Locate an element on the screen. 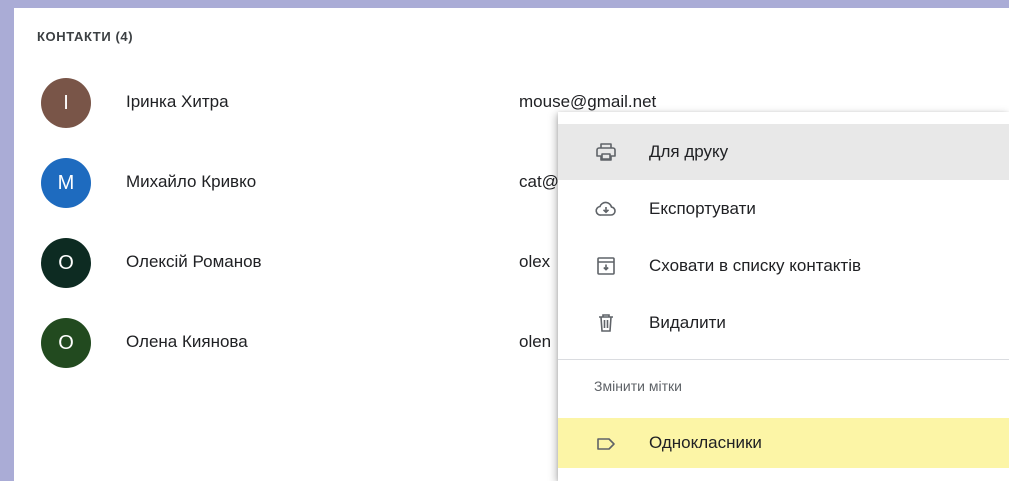 The image size is (1009, 481). contact-name: Олексій Романов is located at coordinates (194, 261).